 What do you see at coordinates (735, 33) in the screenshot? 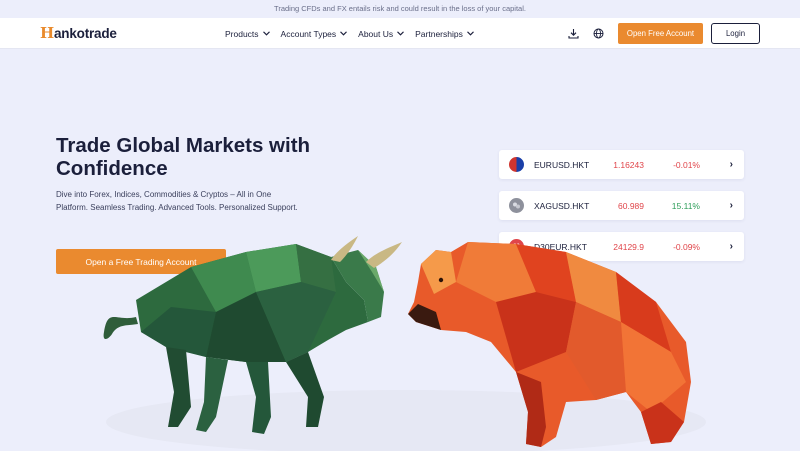
I see `login-button: Login` at bounding box center [735, 33].